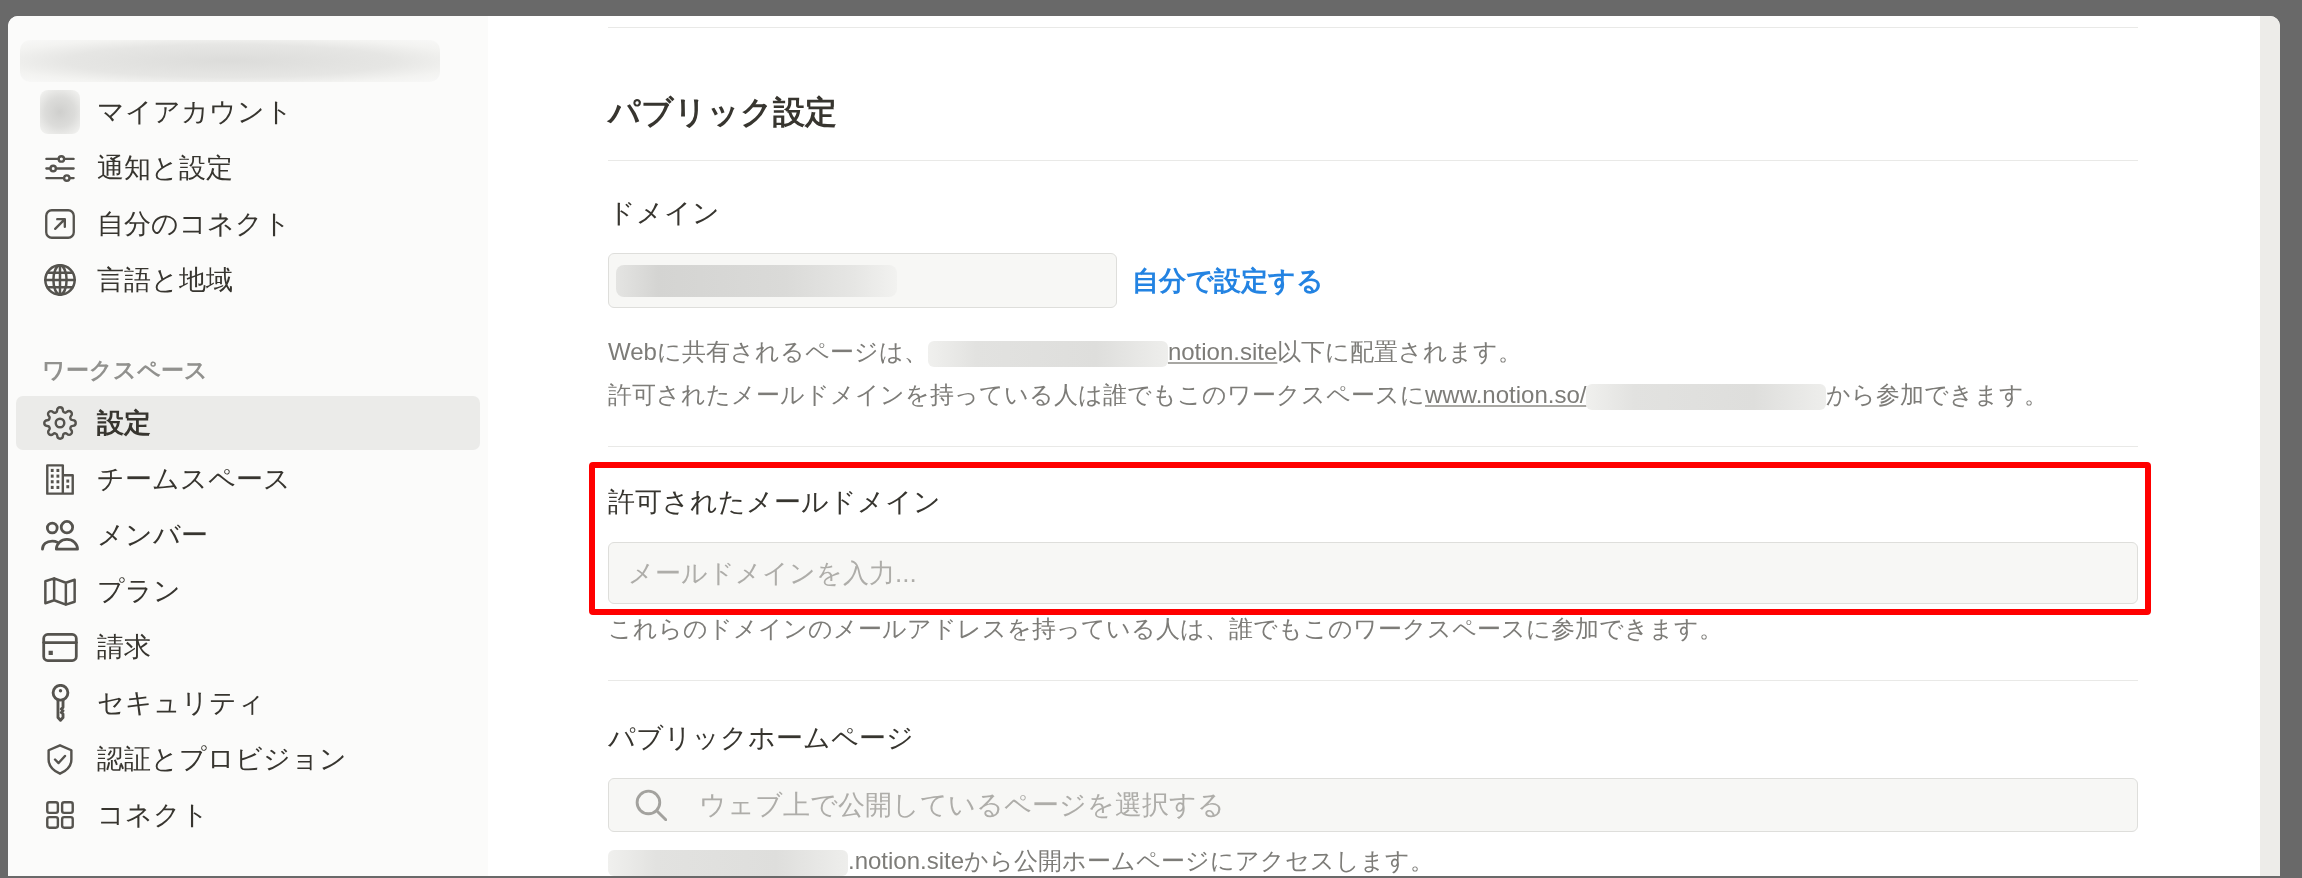  What do you see at coordinates (1228, 280) in the screenshot?
I see `set-domain-link: 自分で設定する` at bounding box center [1228, 280].